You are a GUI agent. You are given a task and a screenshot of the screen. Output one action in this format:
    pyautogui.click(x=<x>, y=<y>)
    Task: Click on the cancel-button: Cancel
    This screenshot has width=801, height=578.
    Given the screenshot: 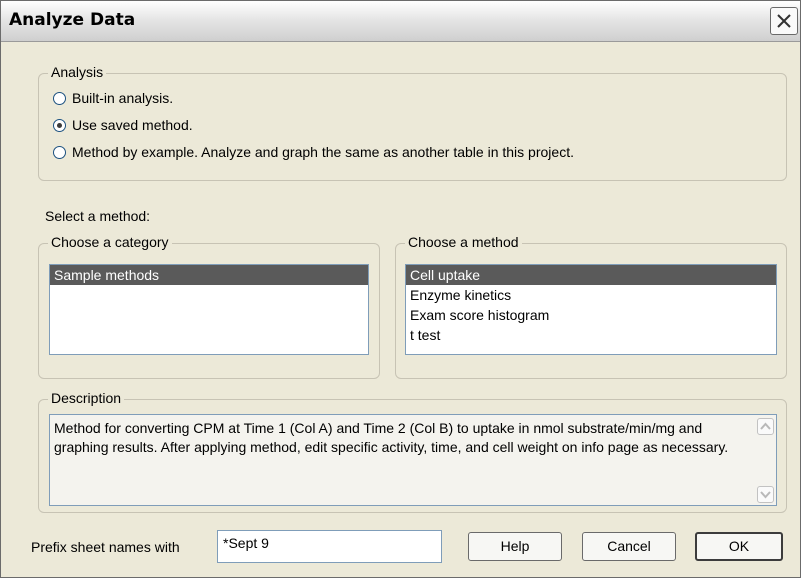 What is the action you would take?
    pyautogui.click(x=629, y=546)
    